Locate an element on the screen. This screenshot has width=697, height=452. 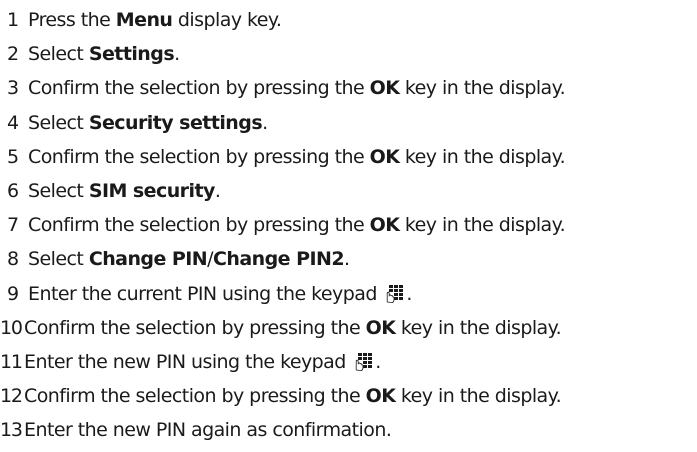
step-text: Enter the new PIN using the keypad . is located at coordinates (202, 362).